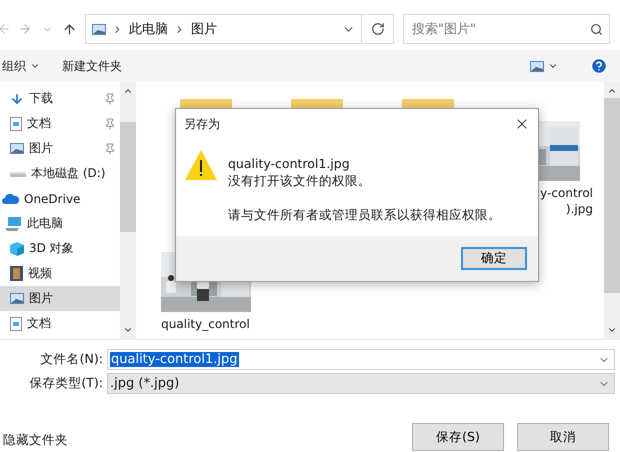 The width and height of the screenshot is (620, 452). Describe the element at coordinates (65, 383) in the screenshot. I see `type-label: 保存类型(T):` at that location.